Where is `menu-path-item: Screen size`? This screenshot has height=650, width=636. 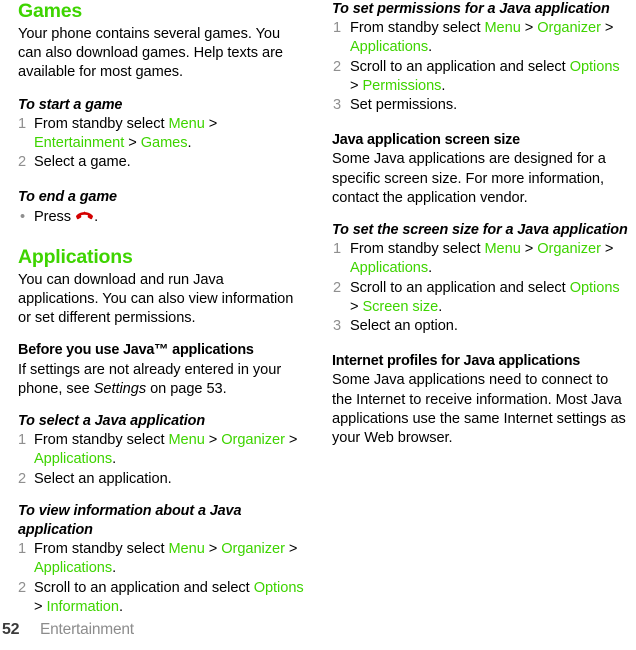
menu-path-item: Screen size is located at coordinates (400, 306).